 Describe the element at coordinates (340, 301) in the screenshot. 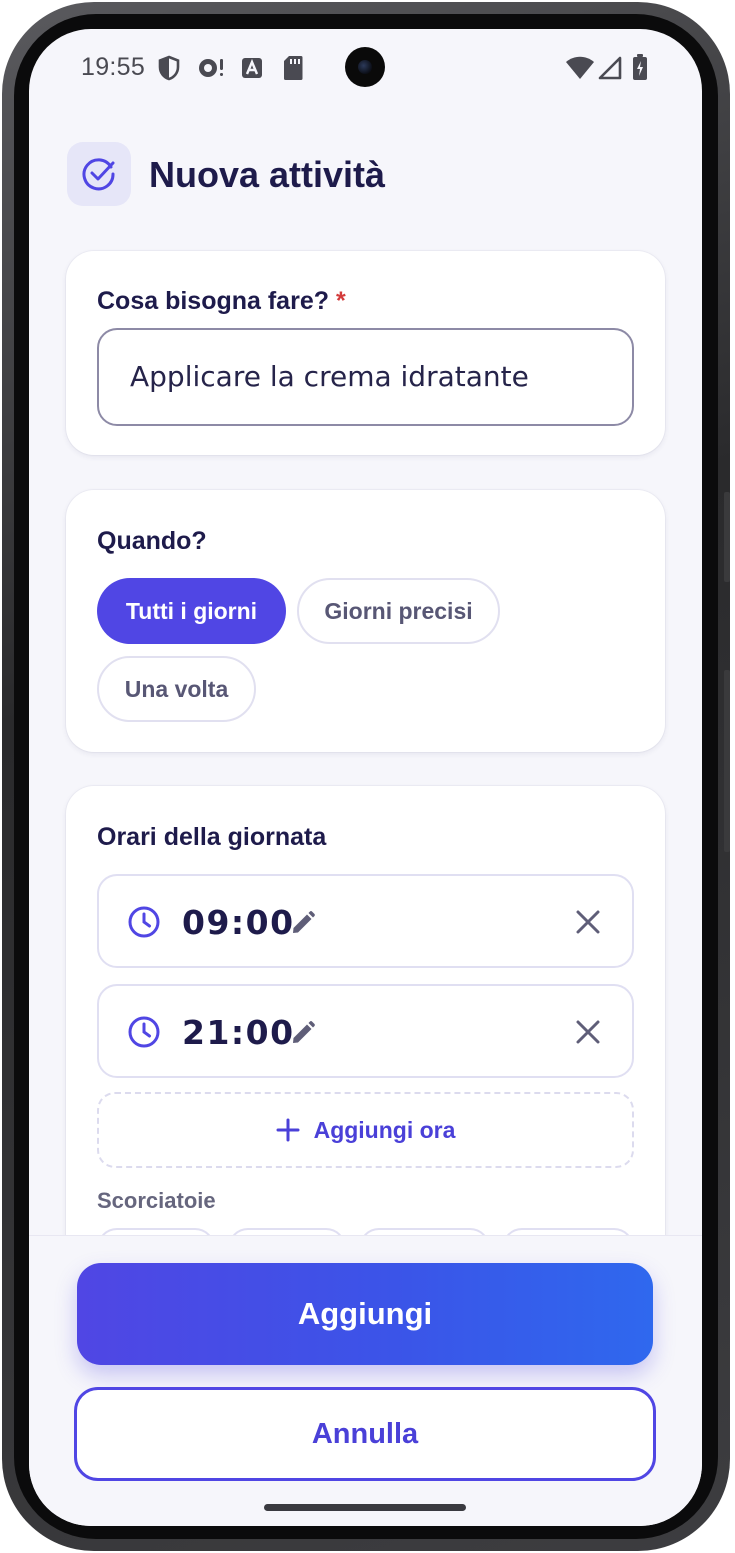

I see `required-marker: *` at that location.